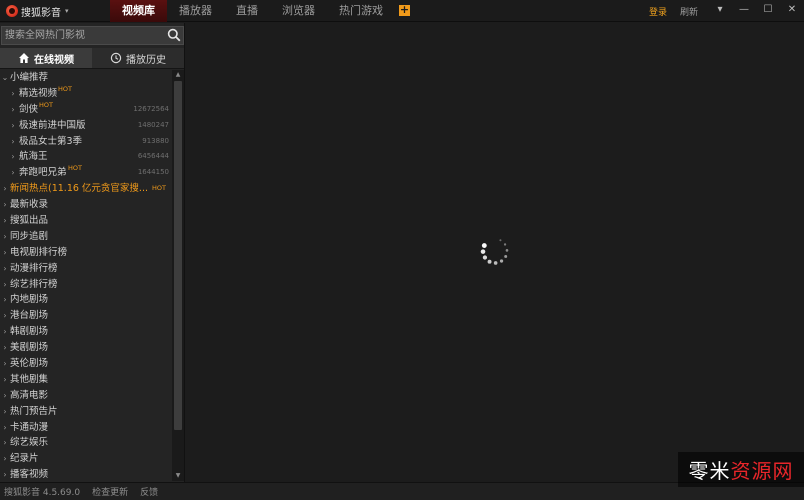 This screenshot has height=500, width=804. I want to click on tree-item-label: 韩剧剧场, so click(29, 332).